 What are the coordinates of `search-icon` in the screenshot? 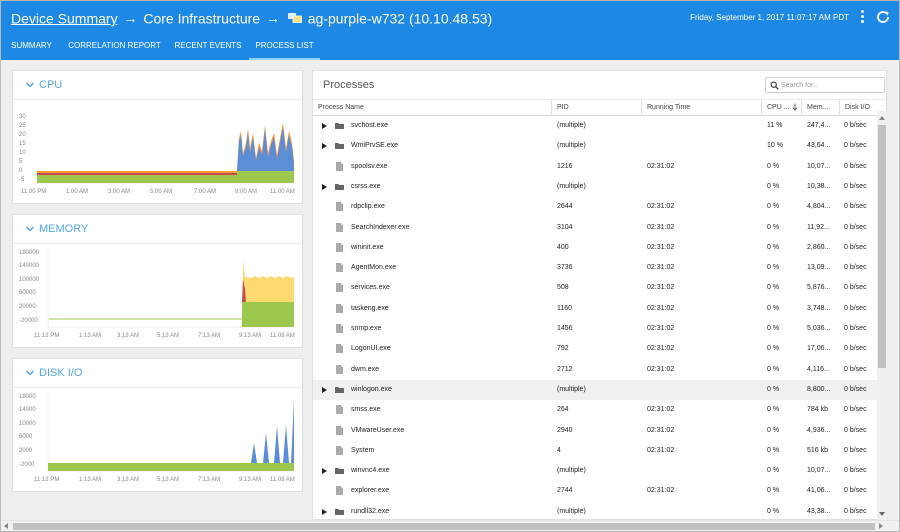 It's located at (774, 85).